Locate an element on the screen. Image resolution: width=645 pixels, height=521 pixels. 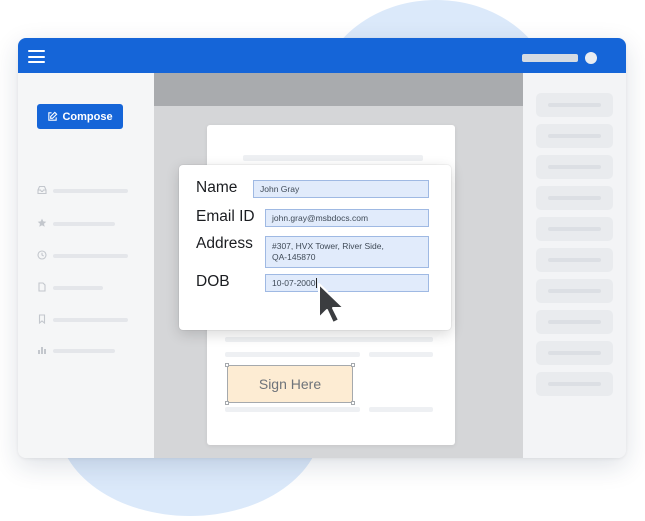
sidebar-item-reports is located at coordinates (87, 351).